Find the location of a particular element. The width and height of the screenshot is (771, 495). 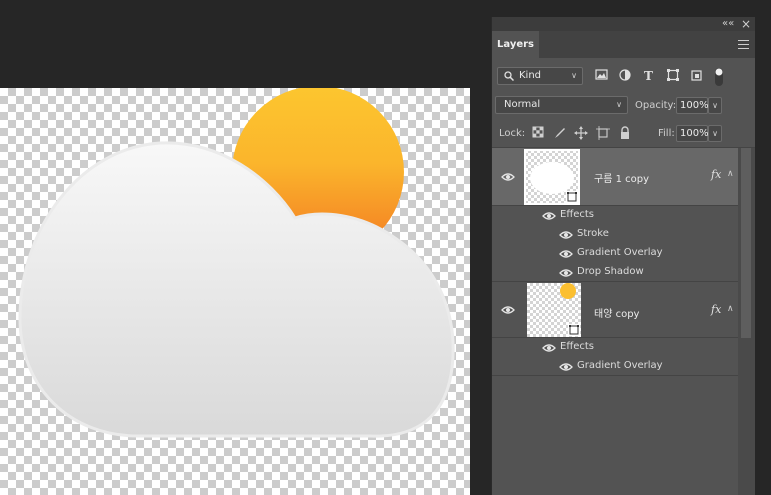

artboard-nesting-icon is located at coordinates (603, 133).